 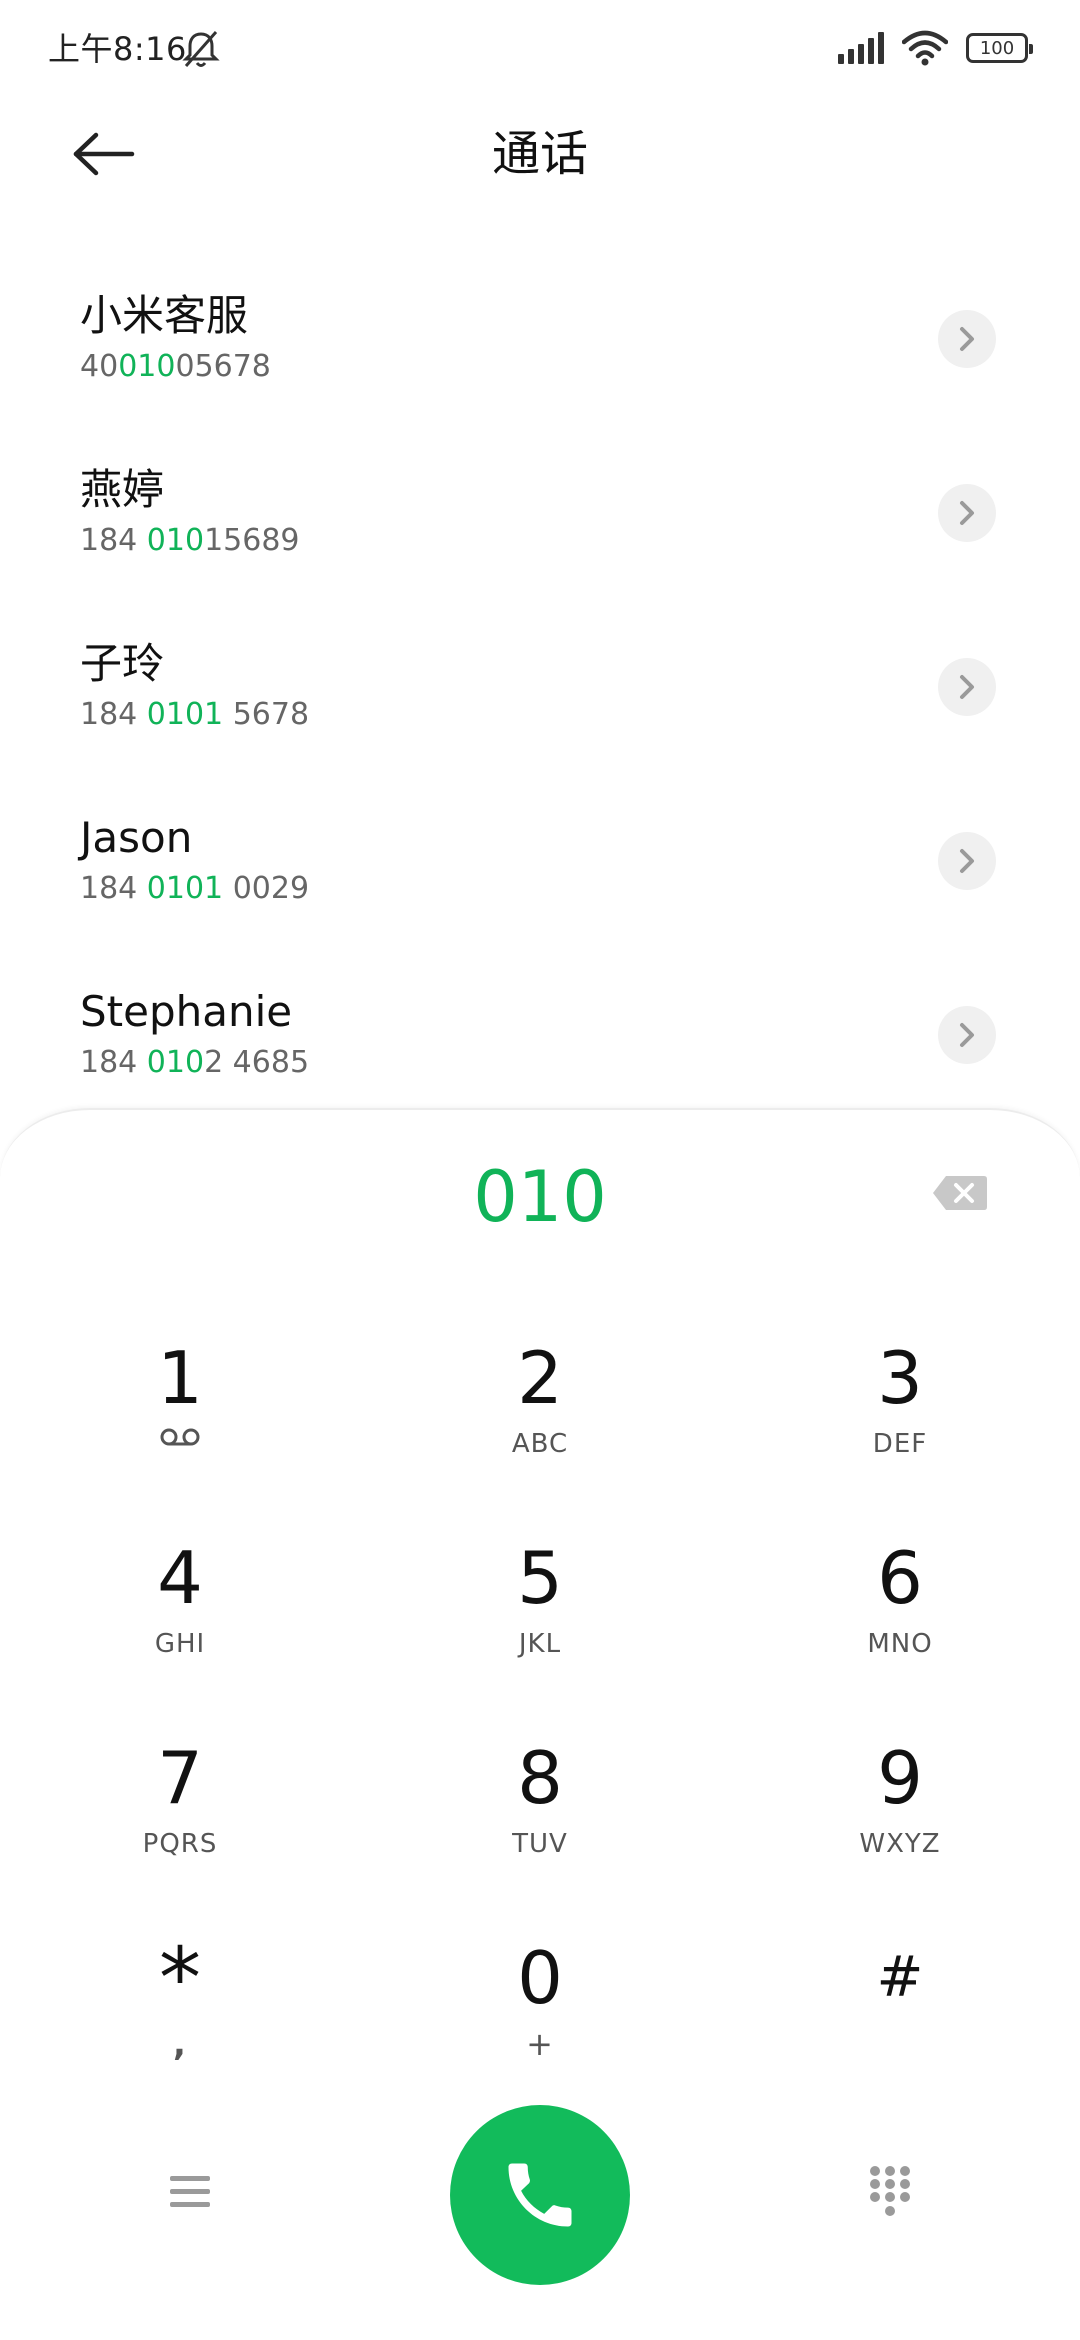 What do you see at coordinates (117, 49) in the screenshot?
I see `status-time: 上午8:16` at bounding box center [117, 49].